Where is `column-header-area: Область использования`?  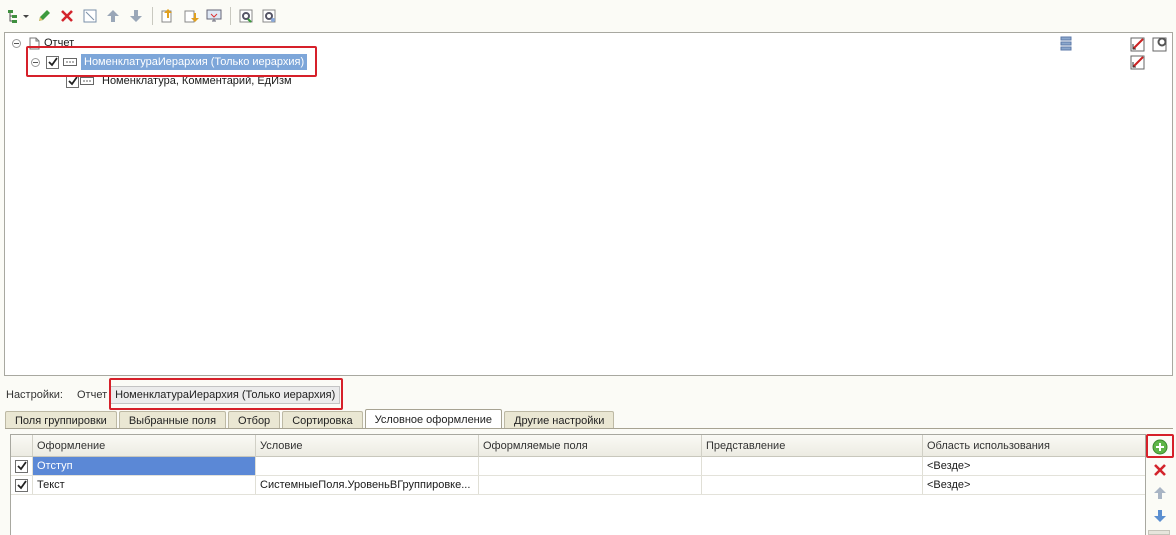 column-header-area: Область использования is located at coordinates (1033, 446).